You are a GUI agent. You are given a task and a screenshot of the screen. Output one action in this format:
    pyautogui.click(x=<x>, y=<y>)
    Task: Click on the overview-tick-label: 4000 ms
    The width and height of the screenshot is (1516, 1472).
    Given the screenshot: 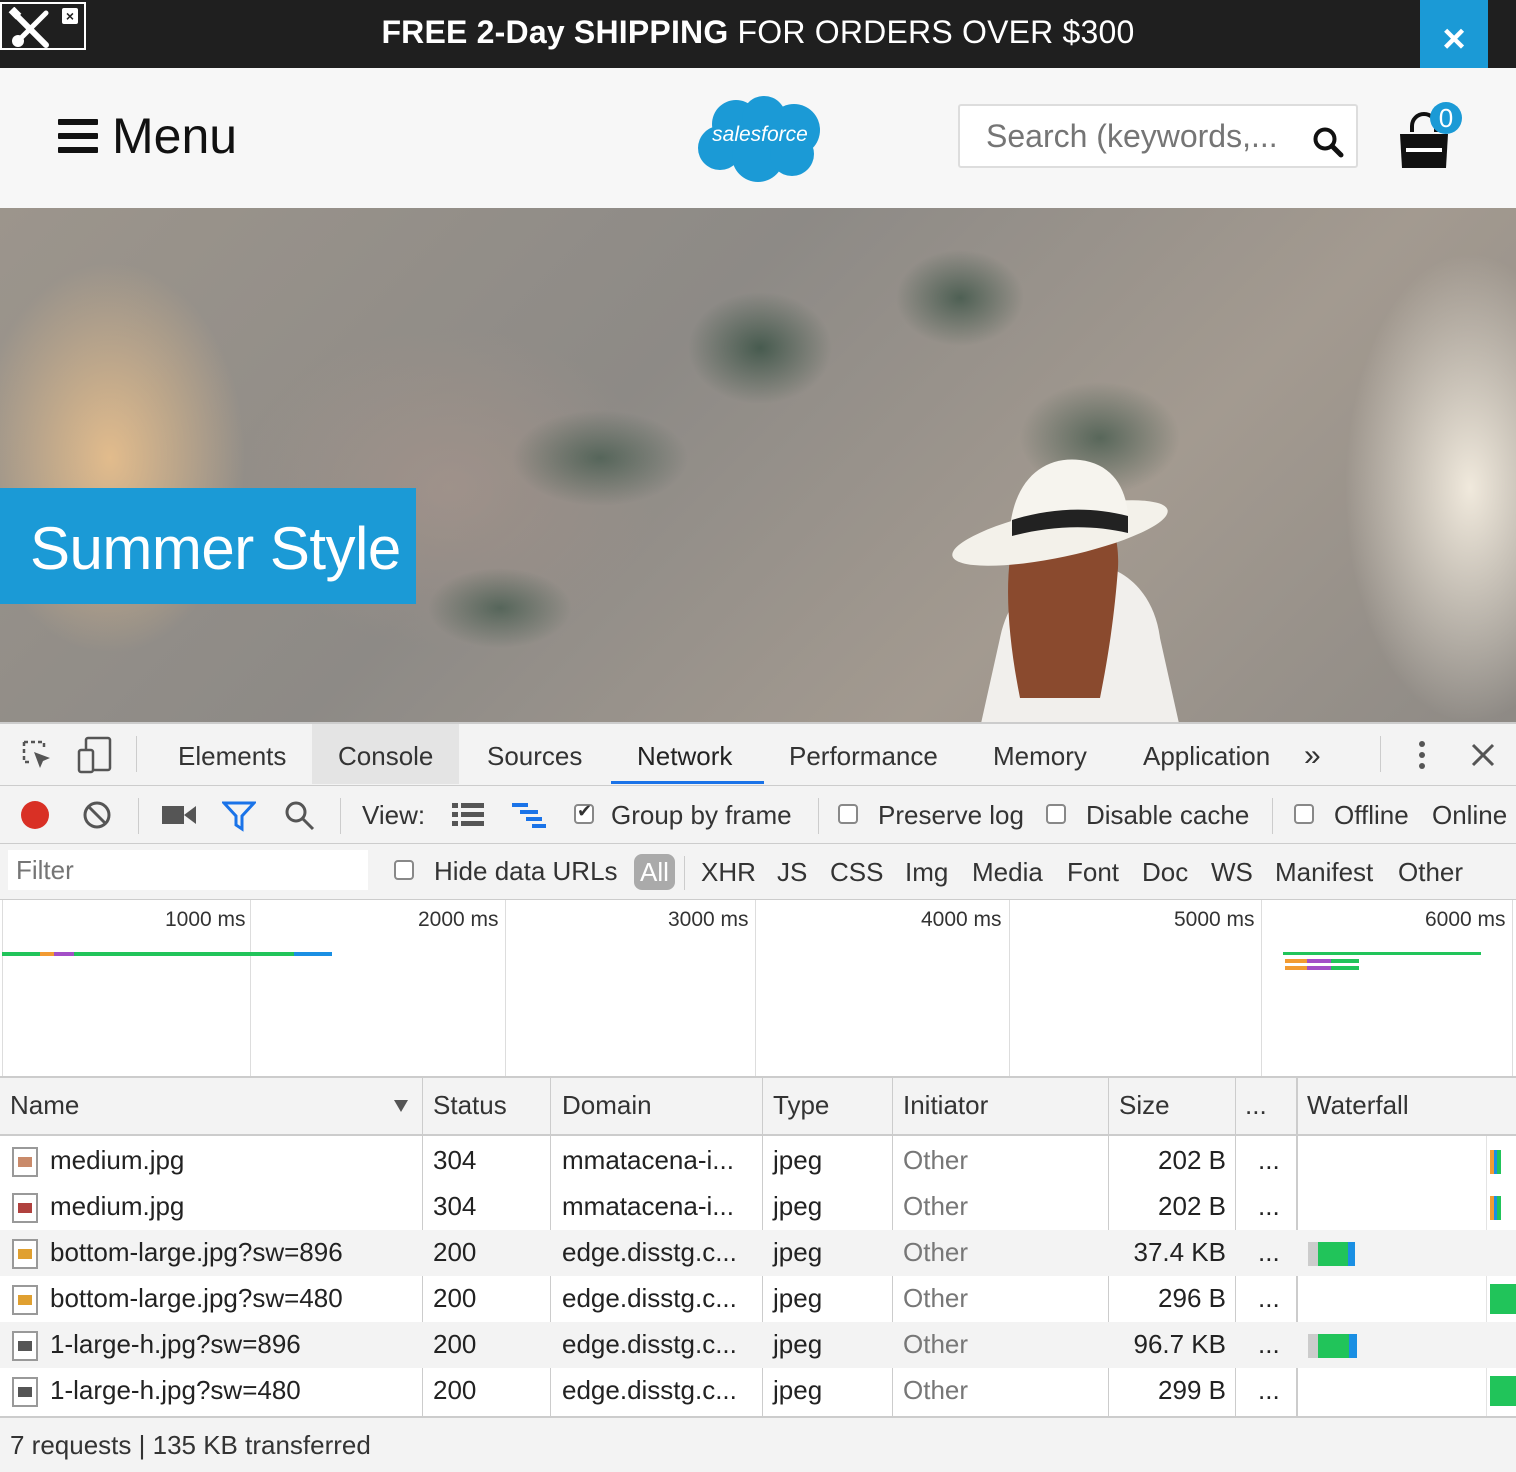 What is the action you would take?
    pyautogui.click(x=961, y=919)
    